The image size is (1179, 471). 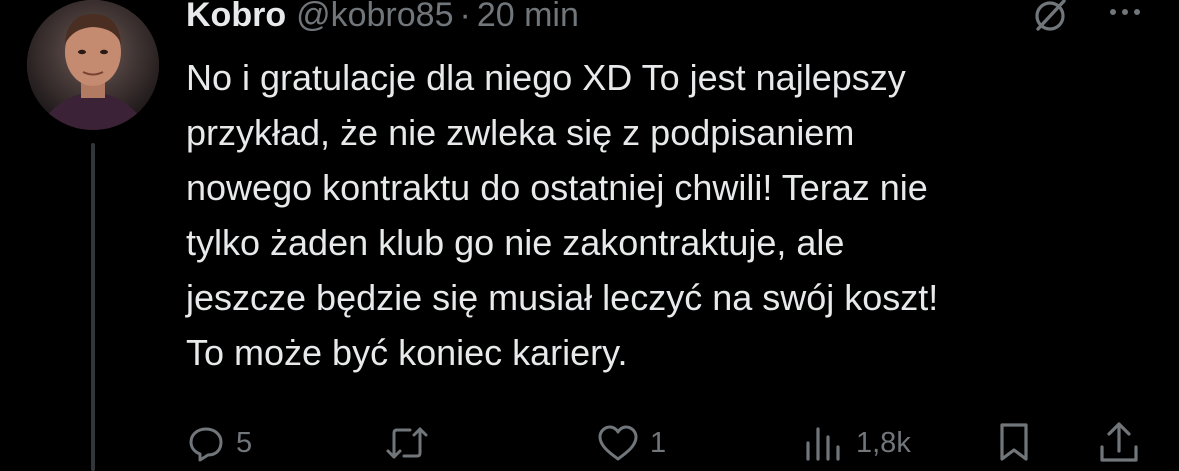 I want to click on like-count: 1, so click(x=658, y=442).